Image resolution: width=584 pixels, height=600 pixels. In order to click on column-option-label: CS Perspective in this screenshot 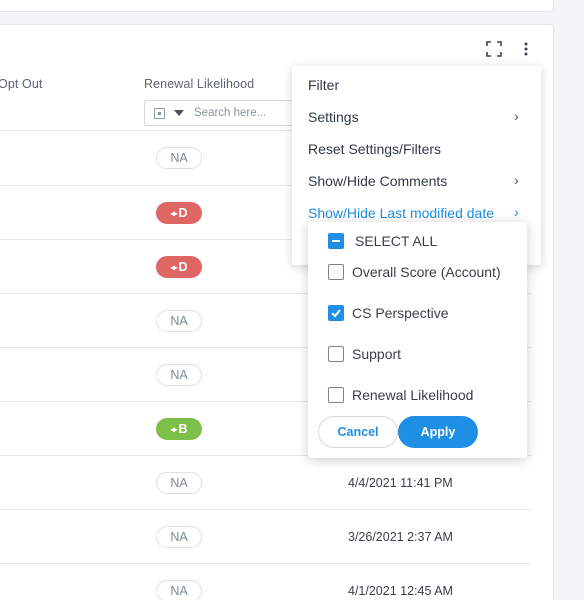, I will do `click(400, 313)`.